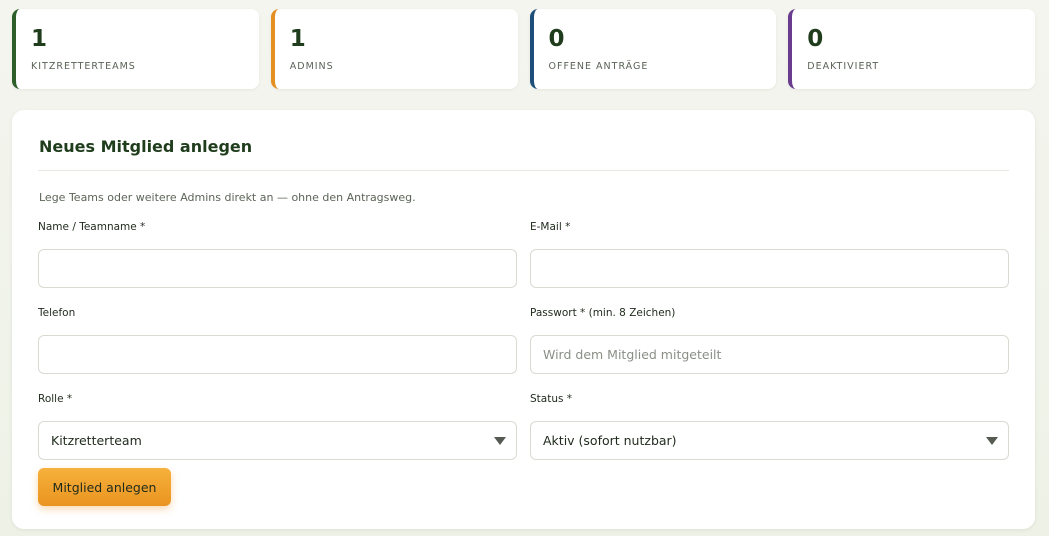  I want to click on role-select: Kitzretterteam, so click(277, 440).